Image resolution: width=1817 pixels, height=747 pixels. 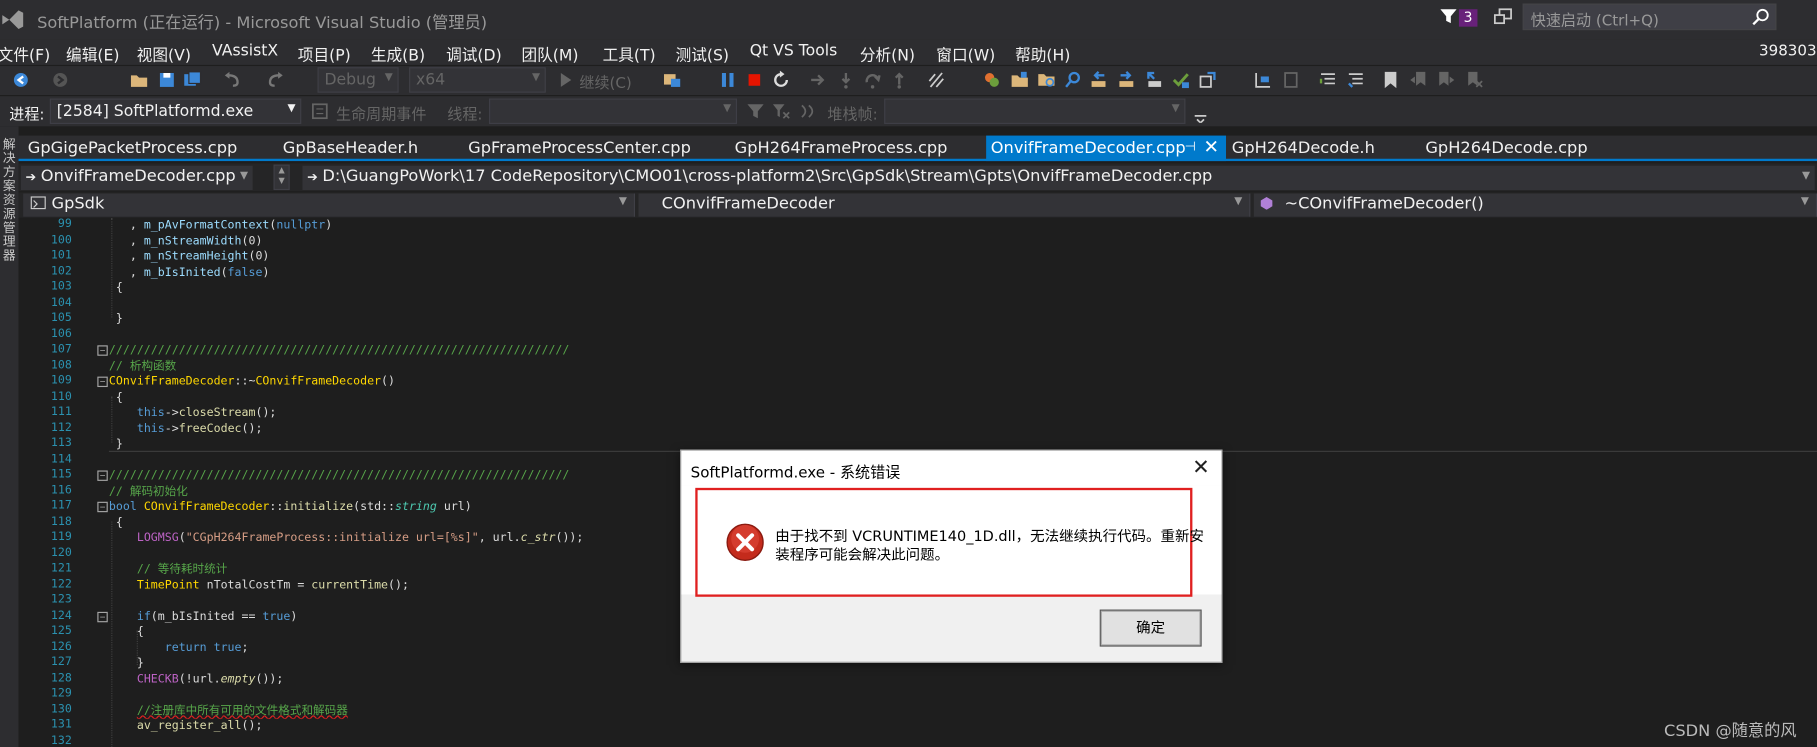 What do you see at coordinates (818, 80) in the screenshot?
I see `show-next-statement-icon` at bounding box center [818, 80].